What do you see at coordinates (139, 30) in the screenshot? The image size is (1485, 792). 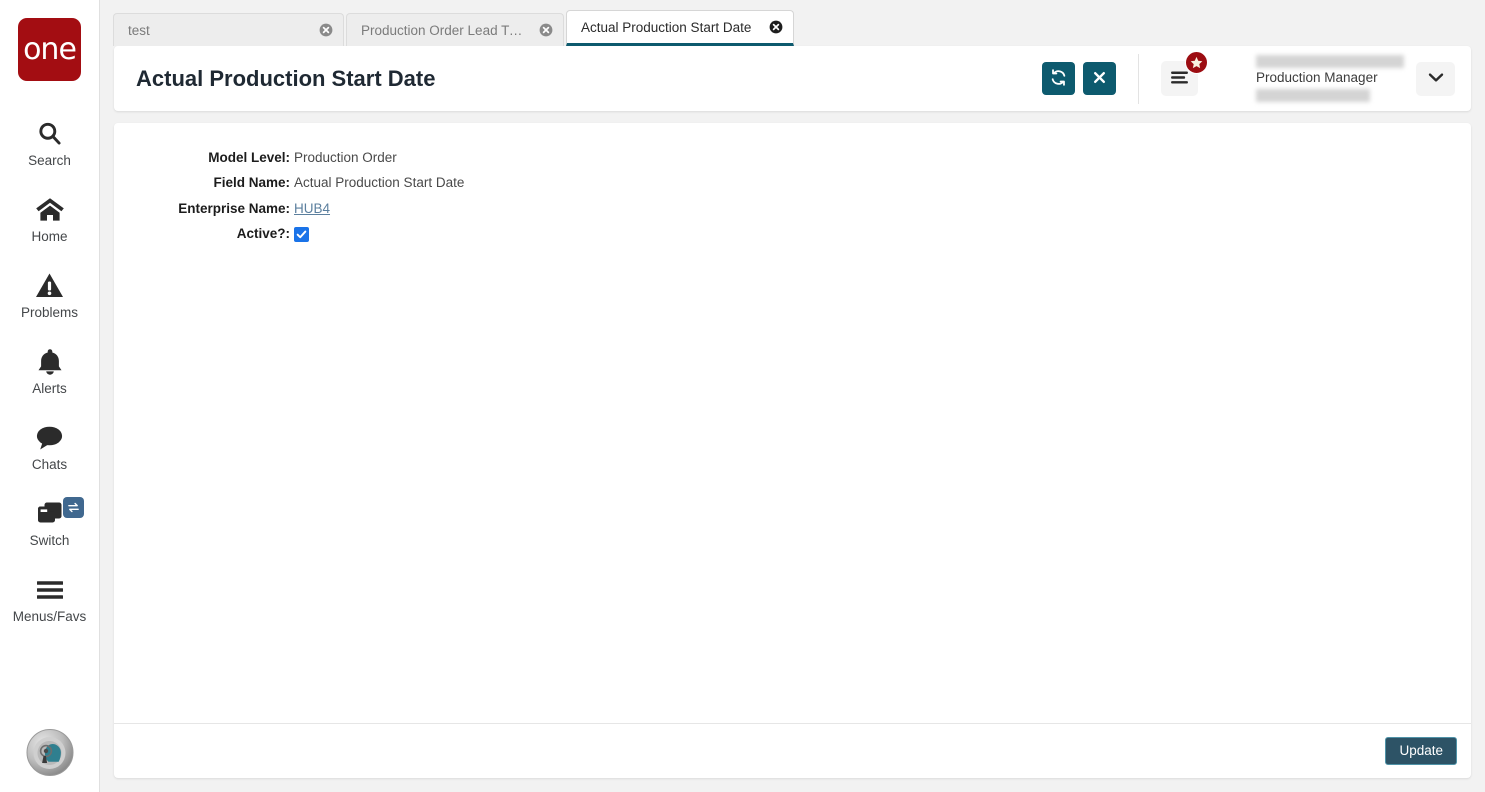 I see `tab-title: test` at bounding box center [139, 30].